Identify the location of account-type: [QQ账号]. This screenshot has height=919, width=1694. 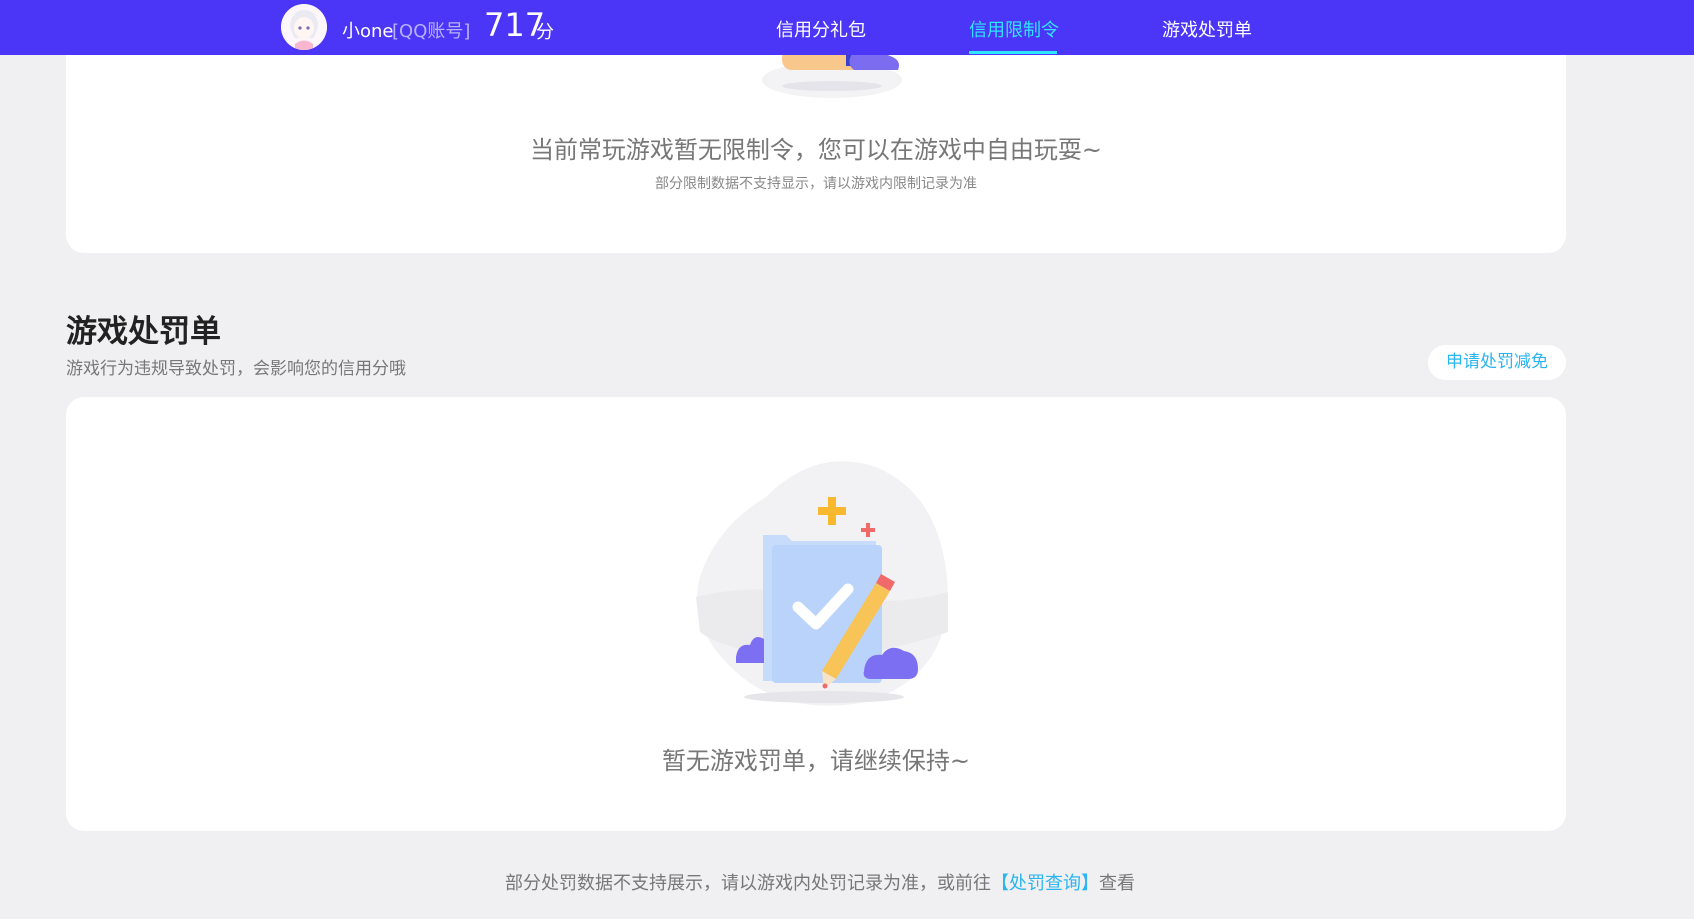
(431, 31).